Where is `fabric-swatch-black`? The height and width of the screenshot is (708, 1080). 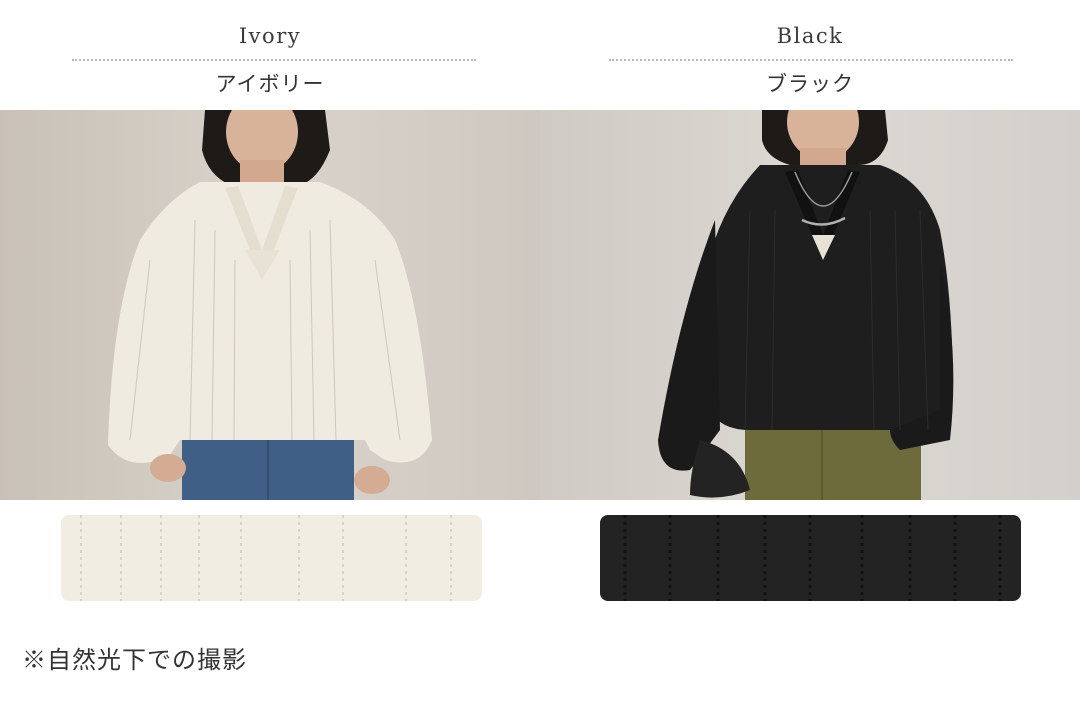 fabric-swatch-black is located at coordinates (810, 558).